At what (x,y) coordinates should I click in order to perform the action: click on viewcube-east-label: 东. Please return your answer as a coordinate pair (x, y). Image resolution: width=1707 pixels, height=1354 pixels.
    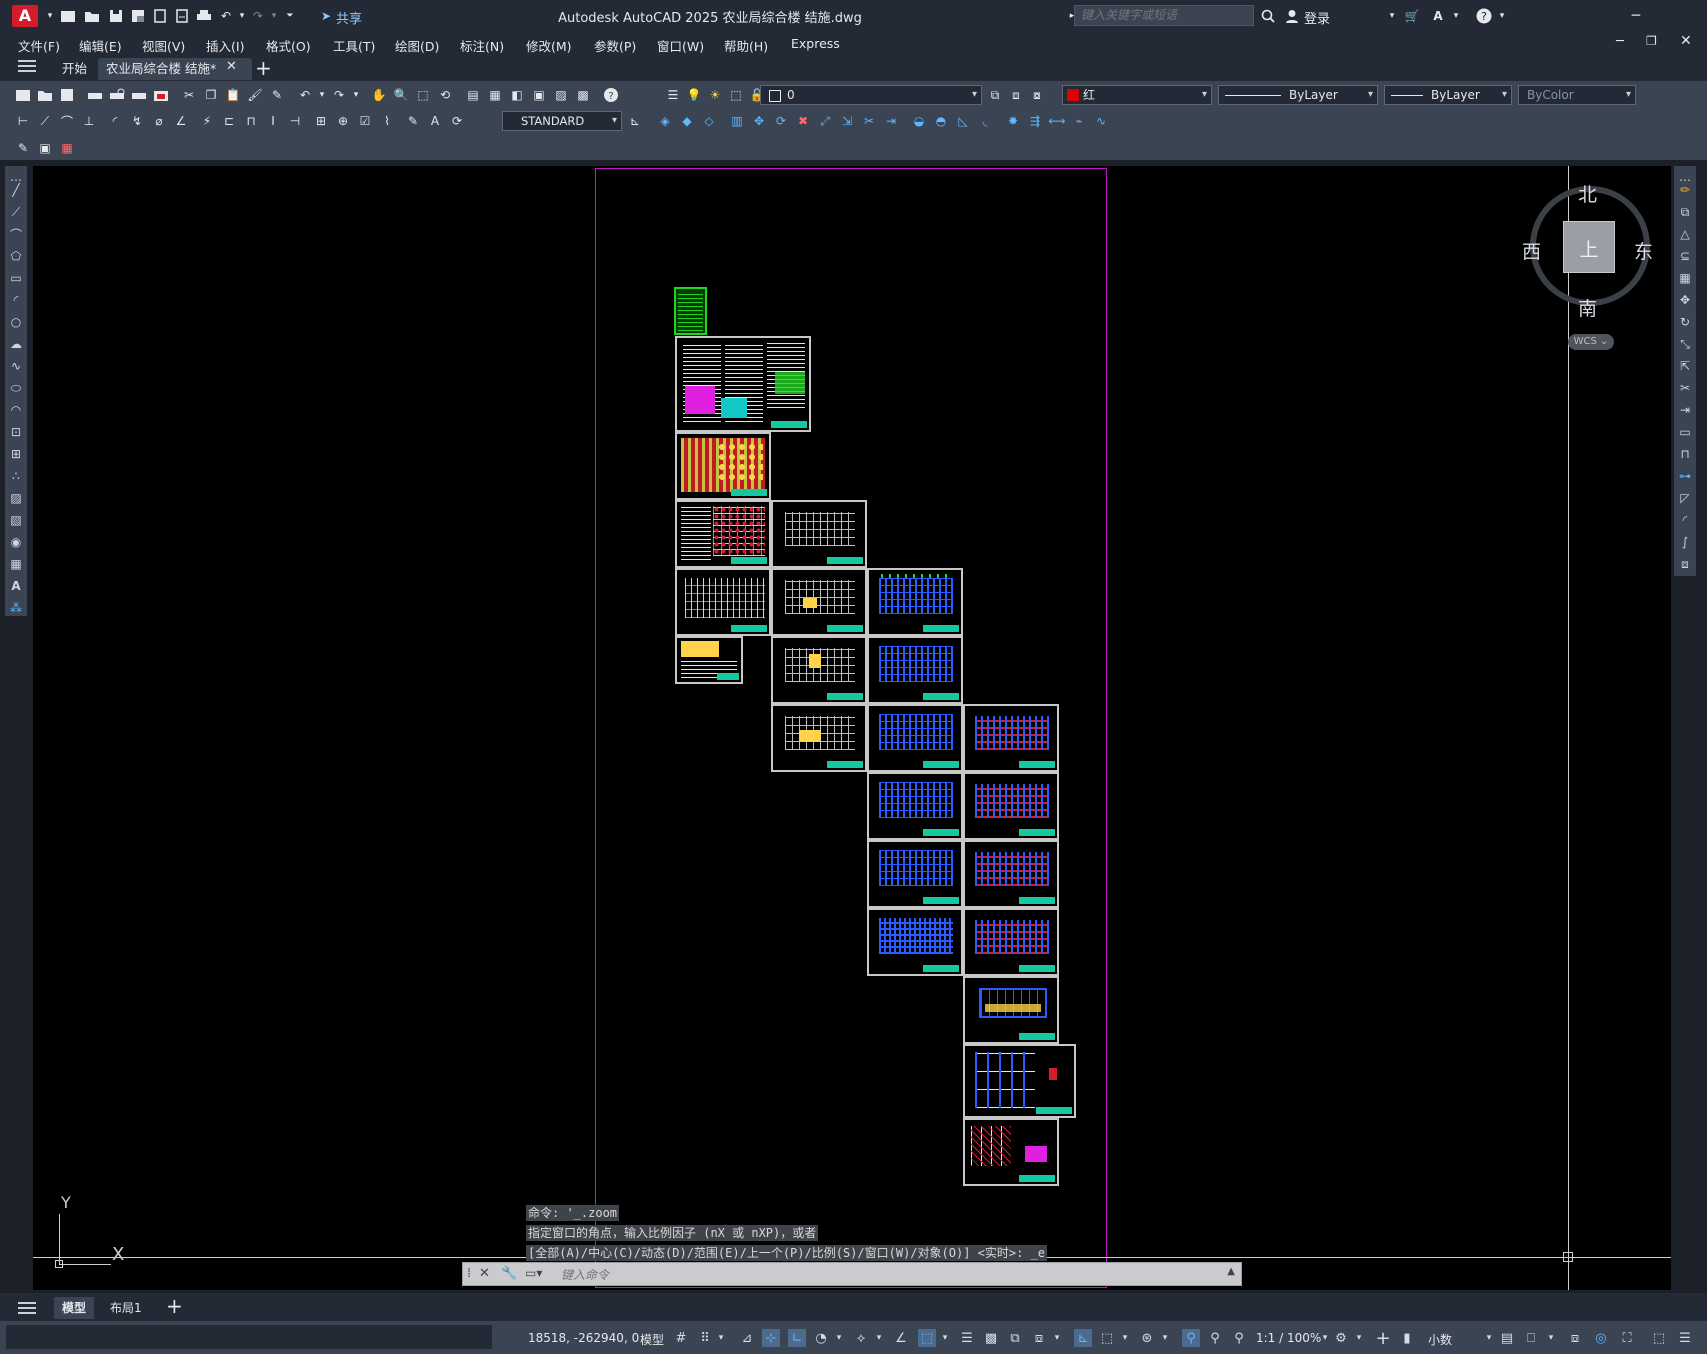
    Looking at the image, I should click on (1643, 250).